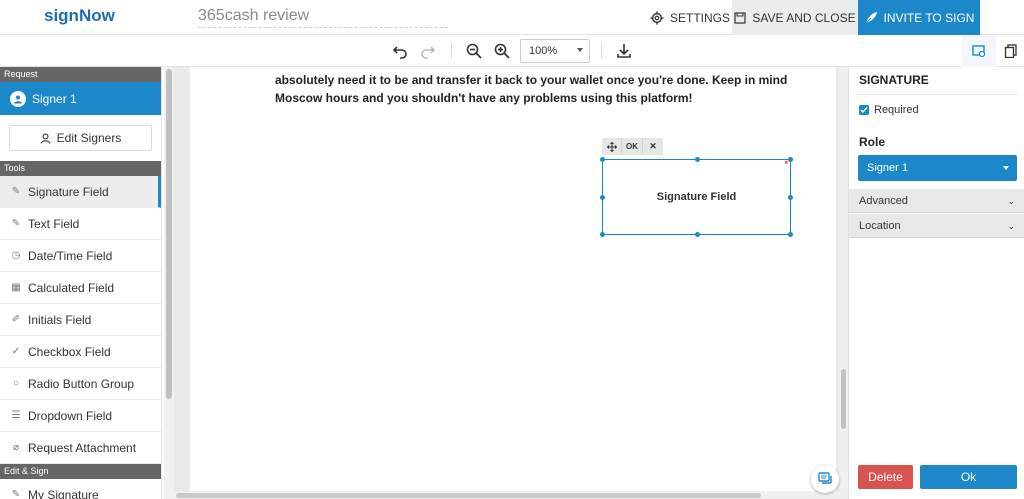 The height and width of the screenshot is (499, 1024). What do you see at coordinates (80, 416) in the screenshot?
I see `tool-dropdown-field: ☰ Dropdown Field` at bounding box center [80, 416].